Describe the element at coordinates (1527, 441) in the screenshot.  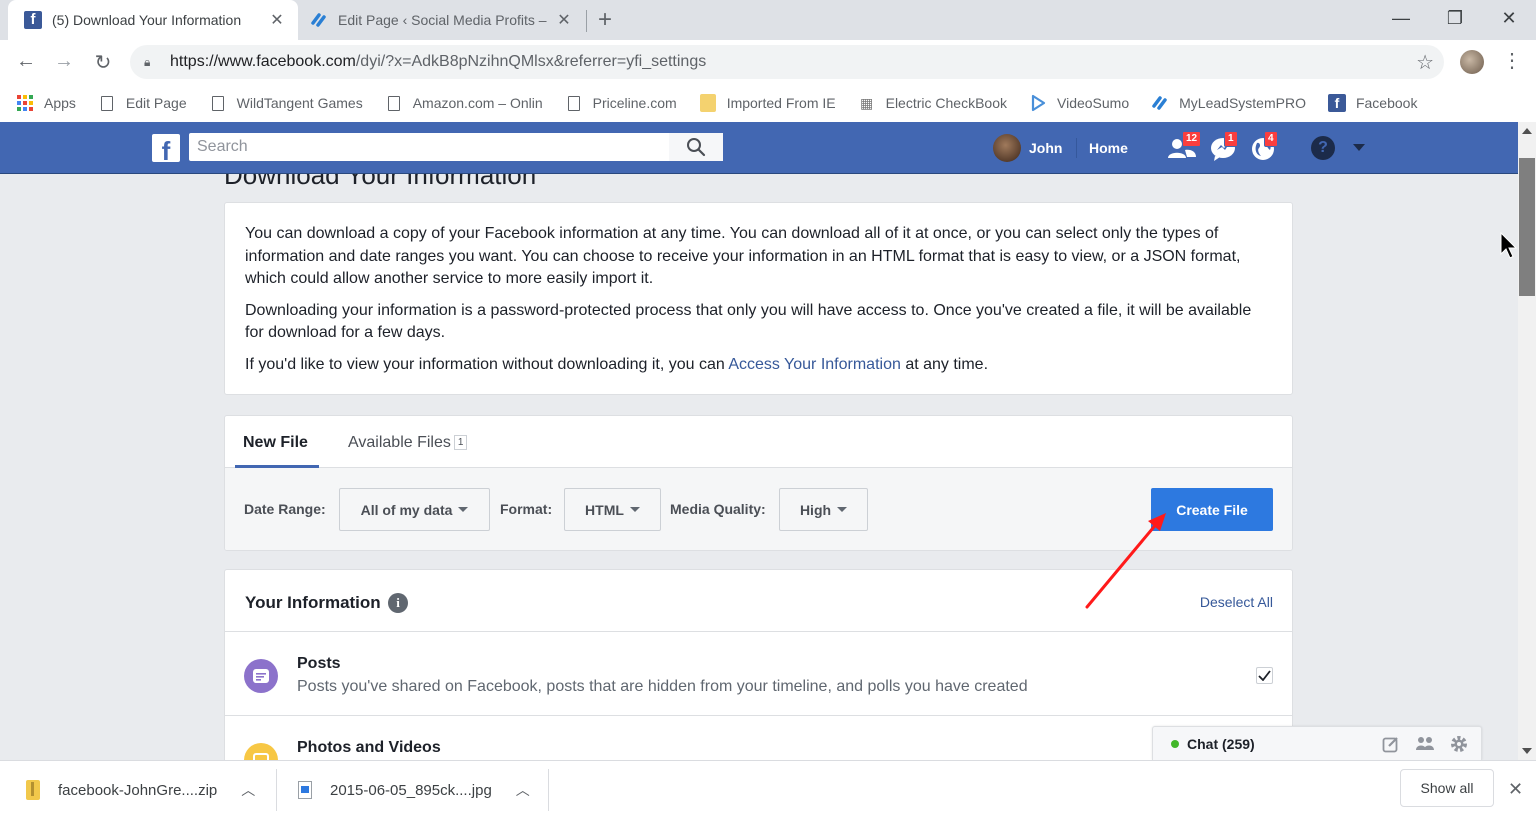
I see `page-scrollbar` at that location.